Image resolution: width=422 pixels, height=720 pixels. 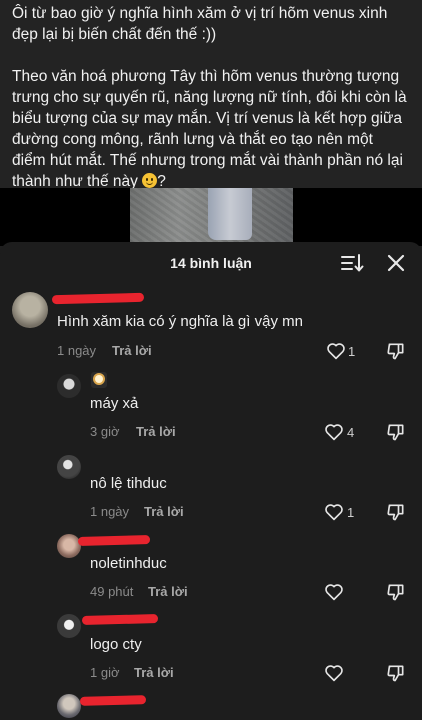 I want to click on user-badge-icon, so click(x=99, y=380).